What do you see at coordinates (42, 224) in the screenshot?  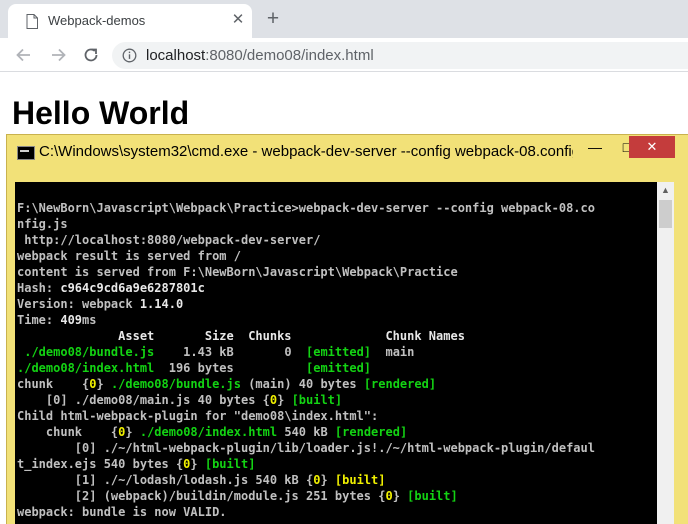 I see `console-segment: nfig.js` at bounding box center [42, 224].